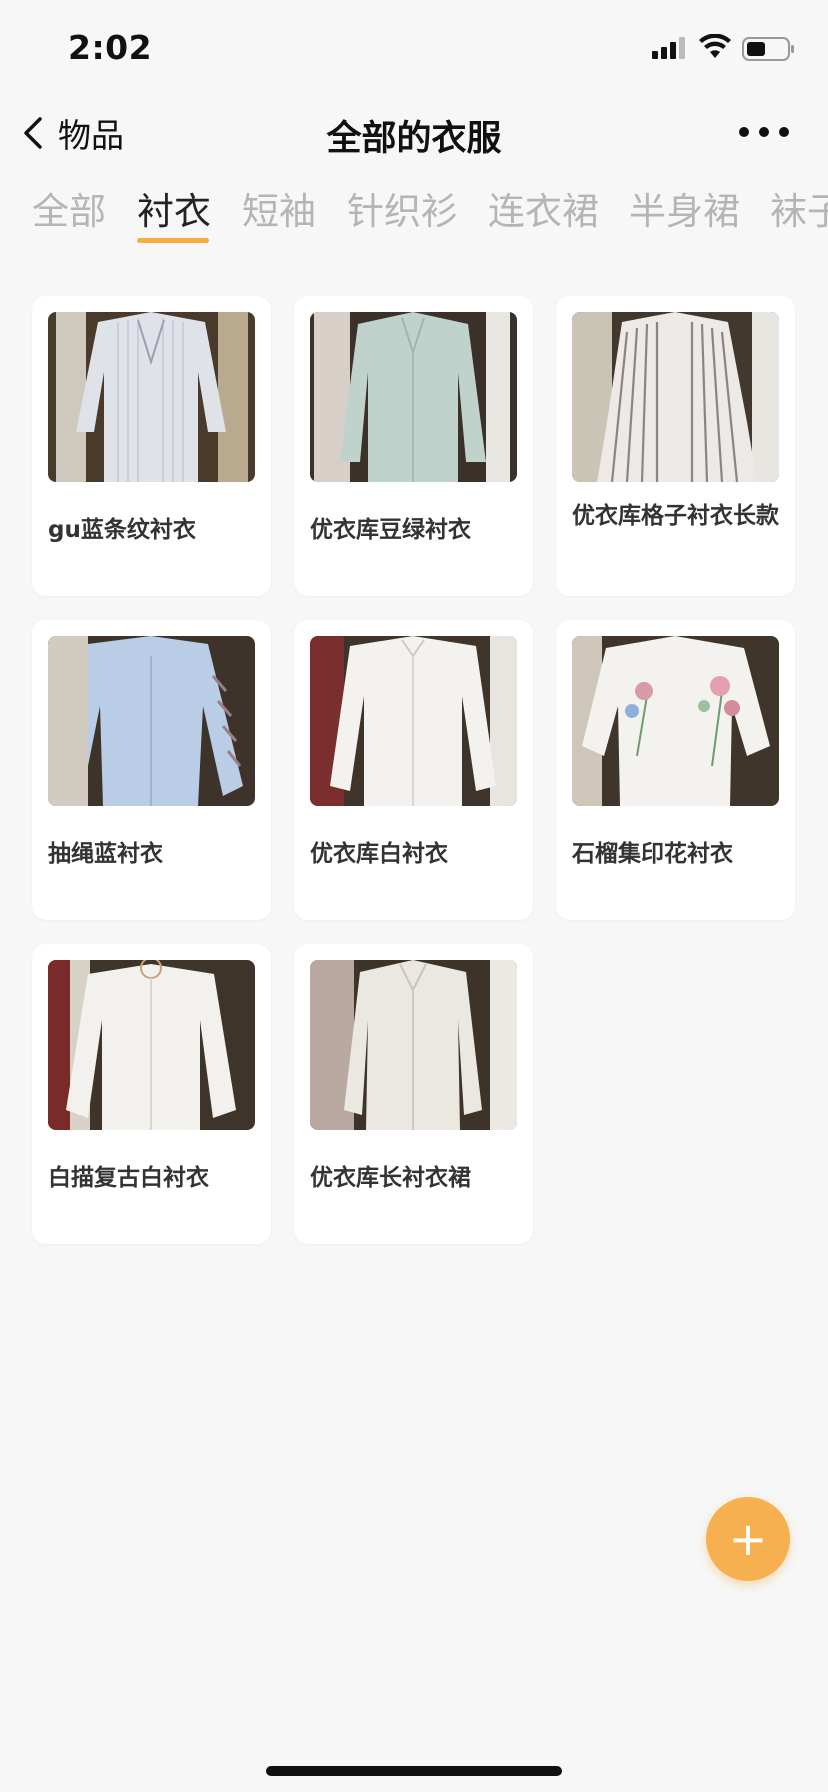  I want to click on home-indicator, so click(414, 1771).